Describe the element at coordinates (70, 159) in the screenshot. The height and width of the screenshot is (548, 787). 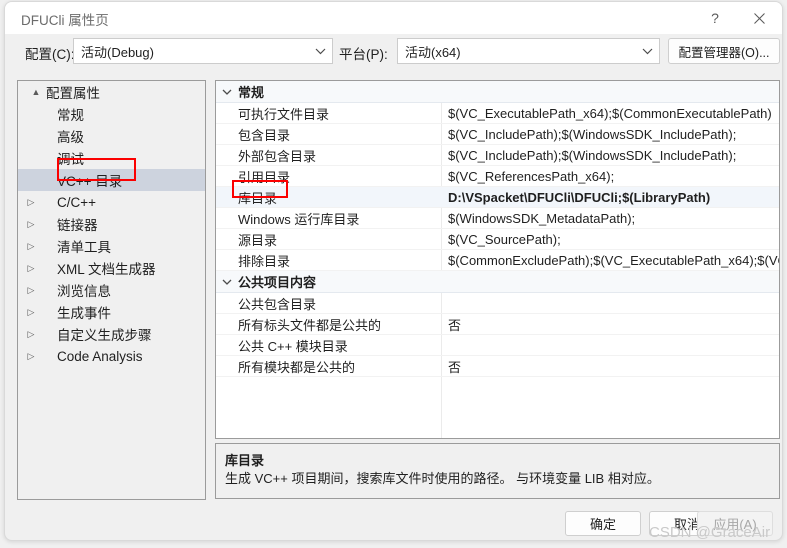
I see `tree-item-label: 调试` at that location.